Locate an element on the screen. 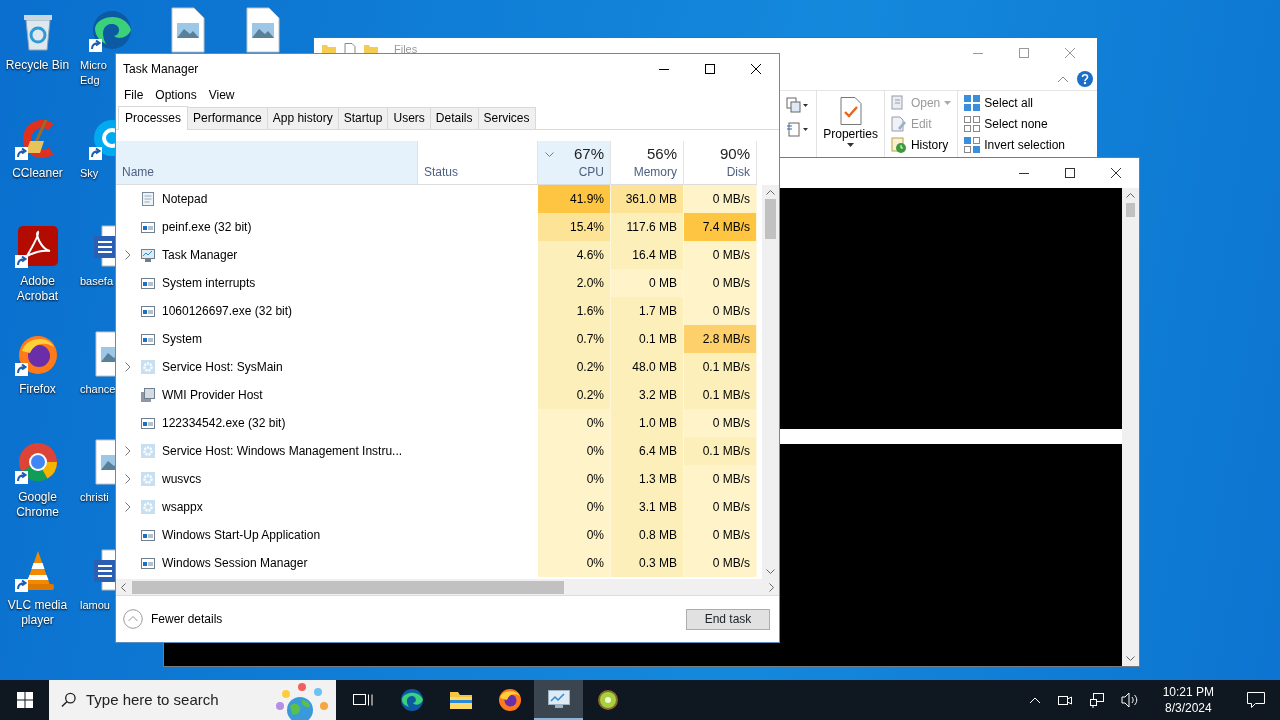  usage-cell: 48.0 MB is located at coordinates (647, 367).